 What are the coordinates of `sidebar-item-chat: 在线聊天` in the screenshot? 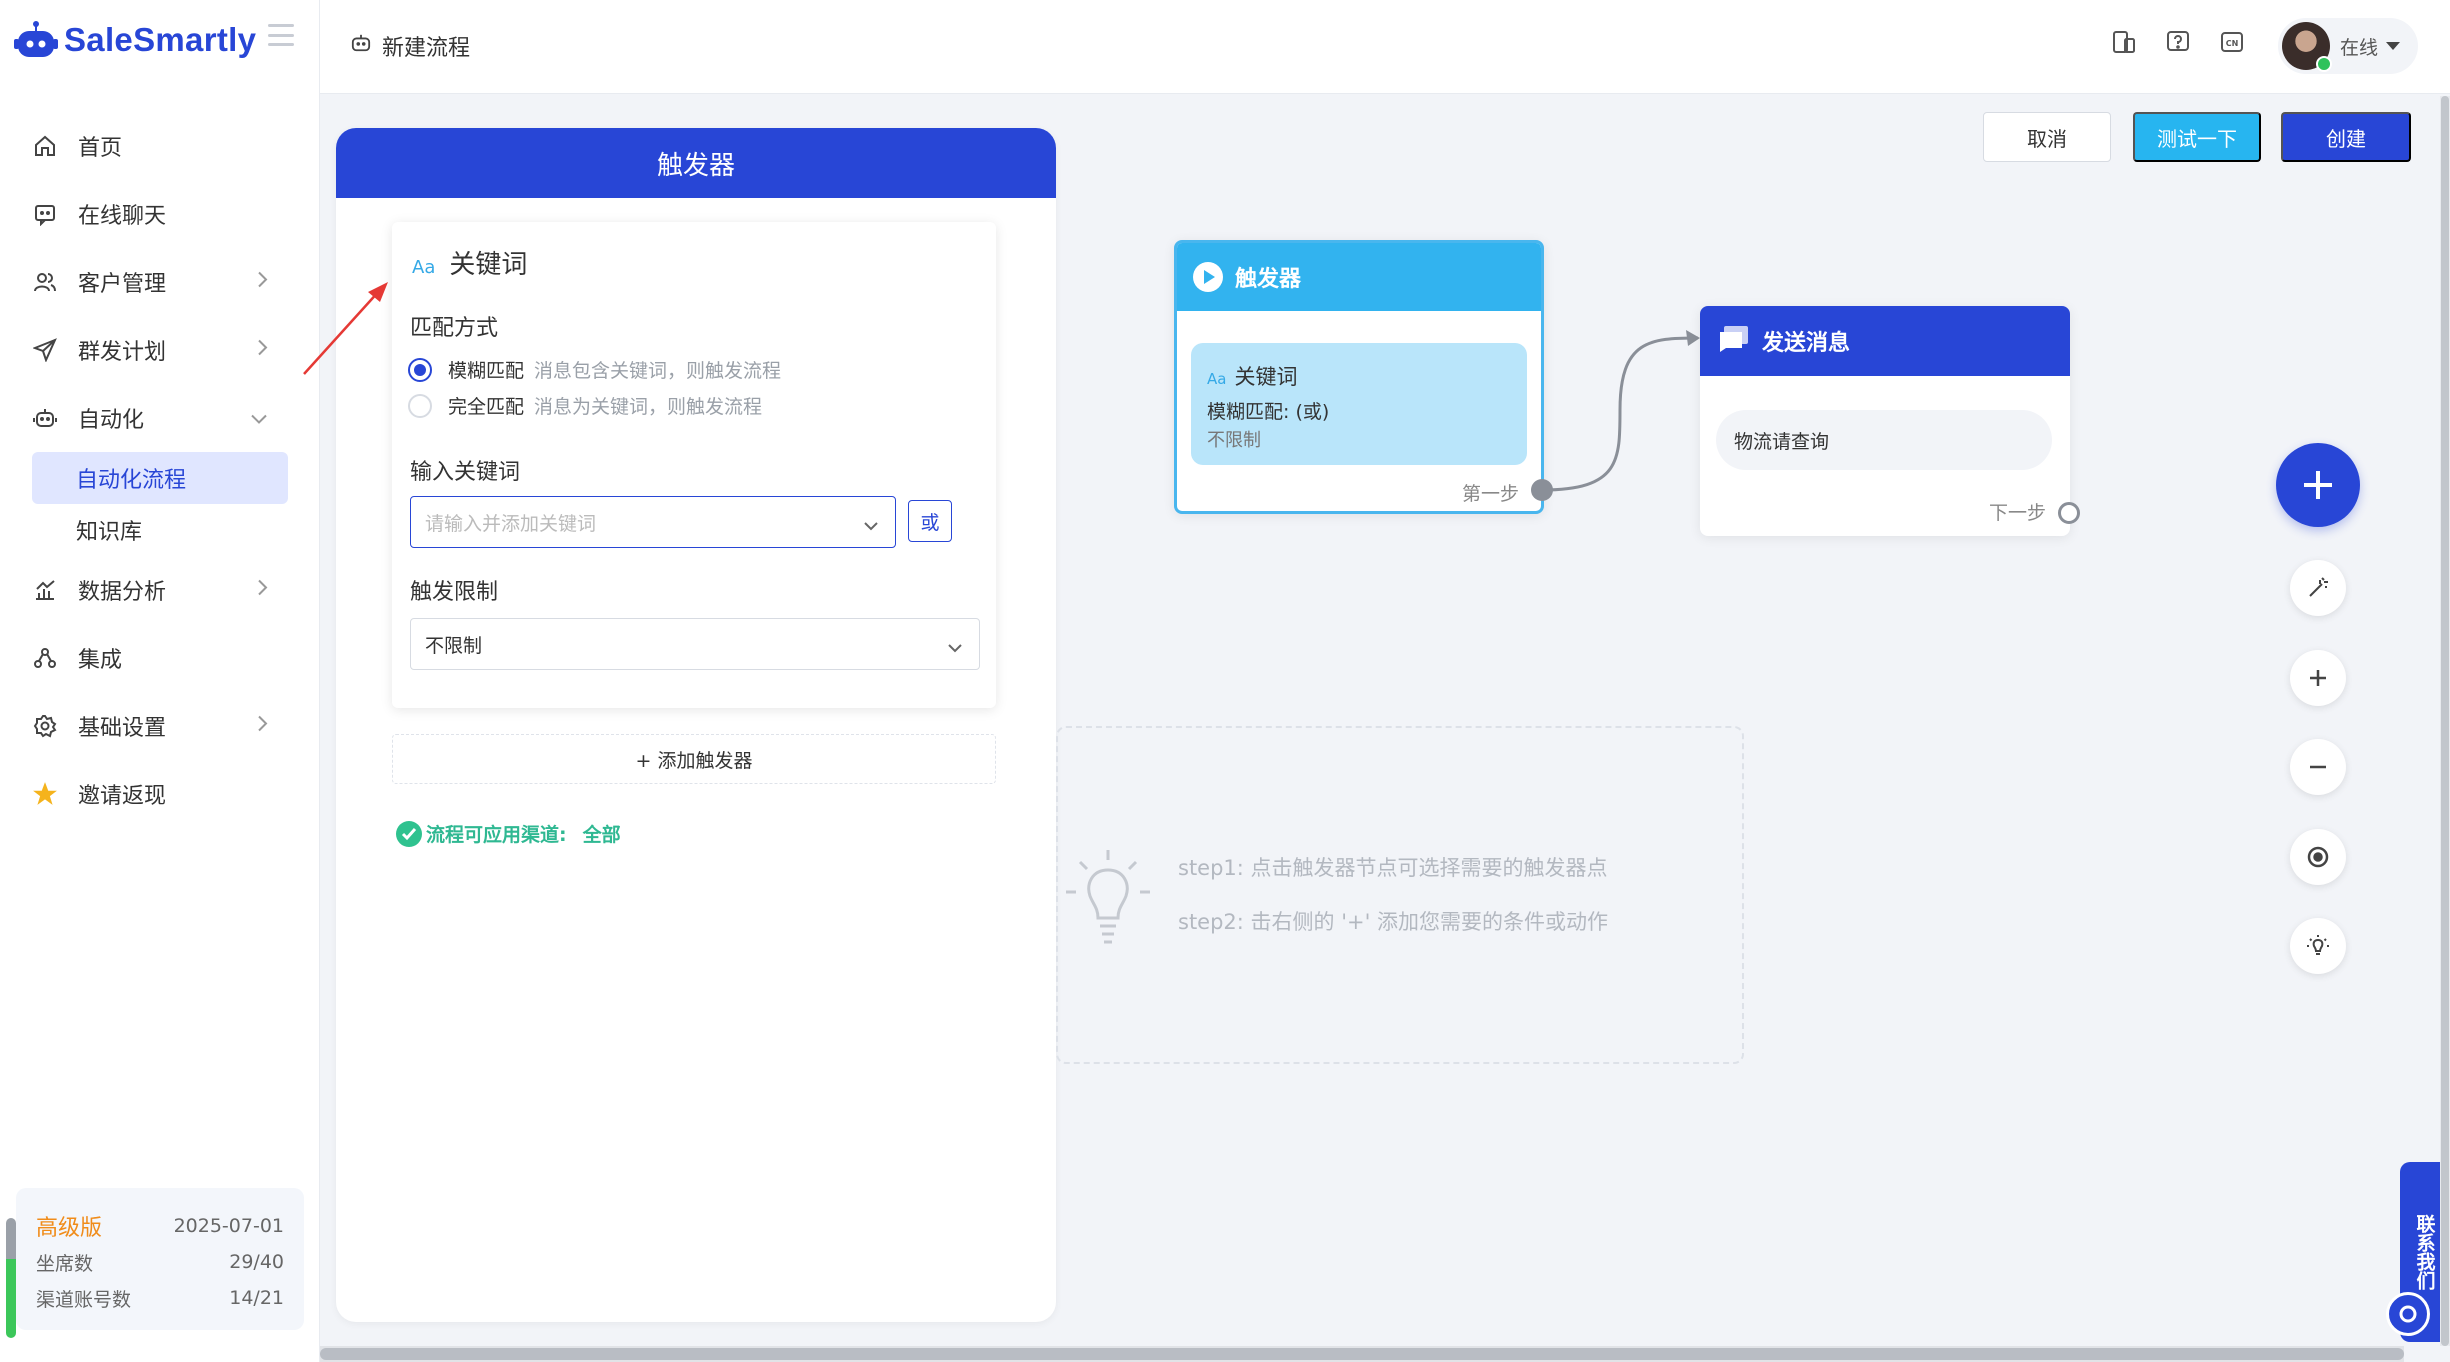 It's located at (160, 214).